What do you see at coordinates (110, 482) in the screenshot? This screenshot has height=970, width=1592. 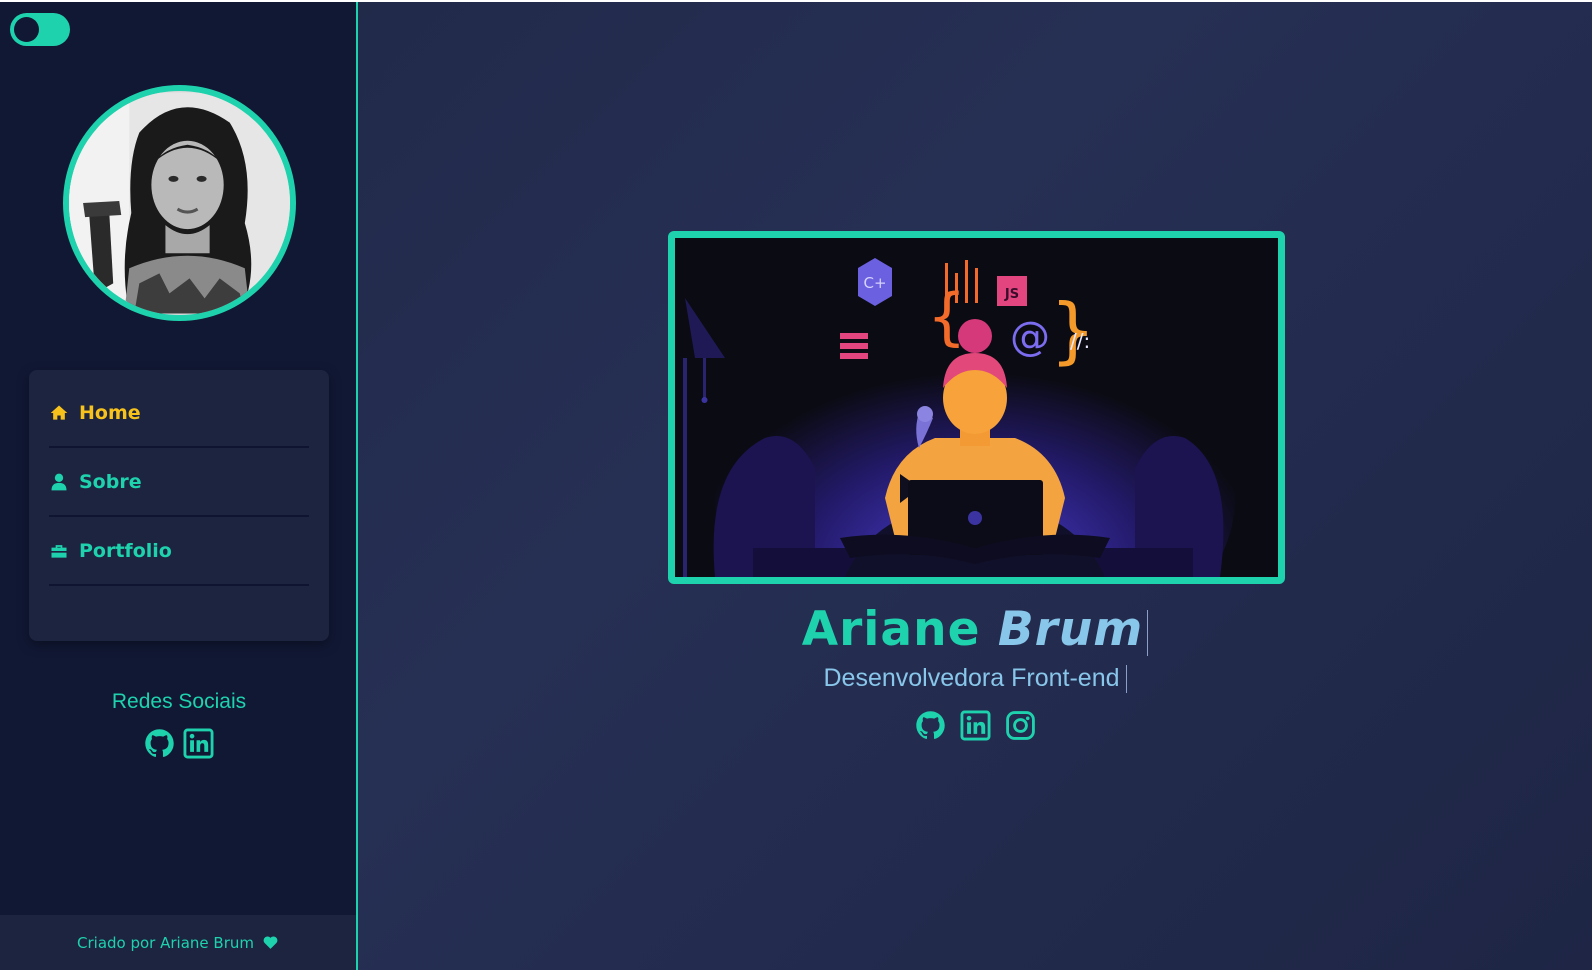 I see `nav-item-label: Sobre` at bounding box center [110, 482].